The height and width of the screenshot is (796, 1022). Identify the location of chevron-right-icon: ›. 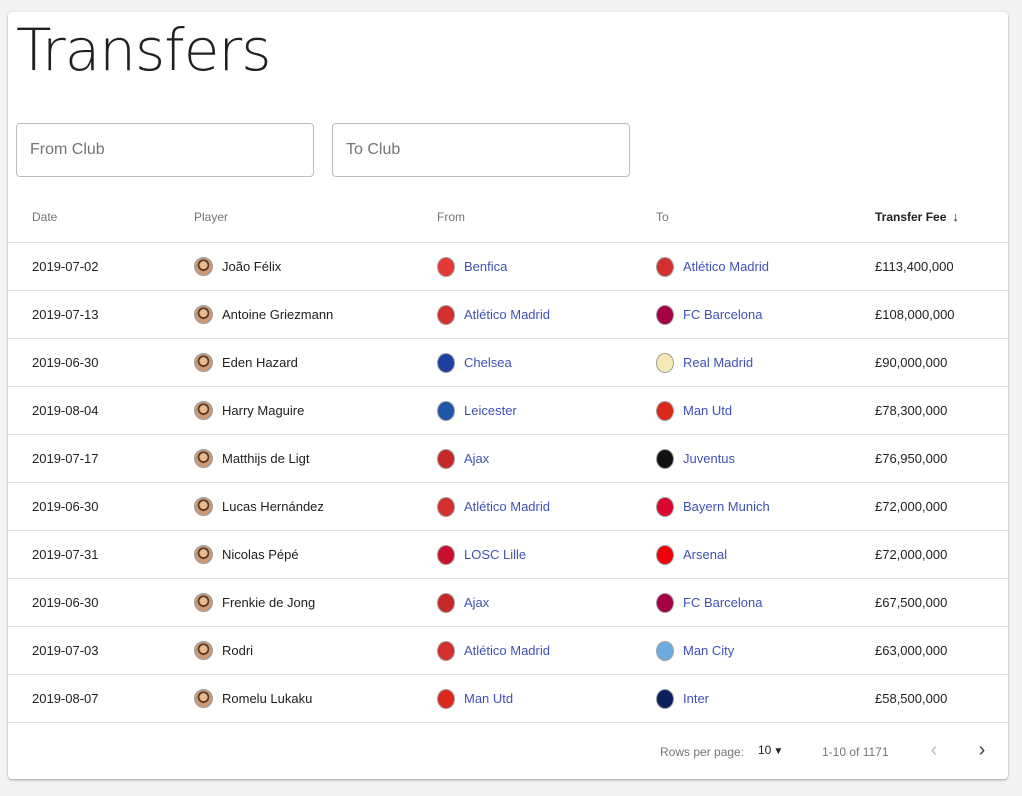
(982, 749).